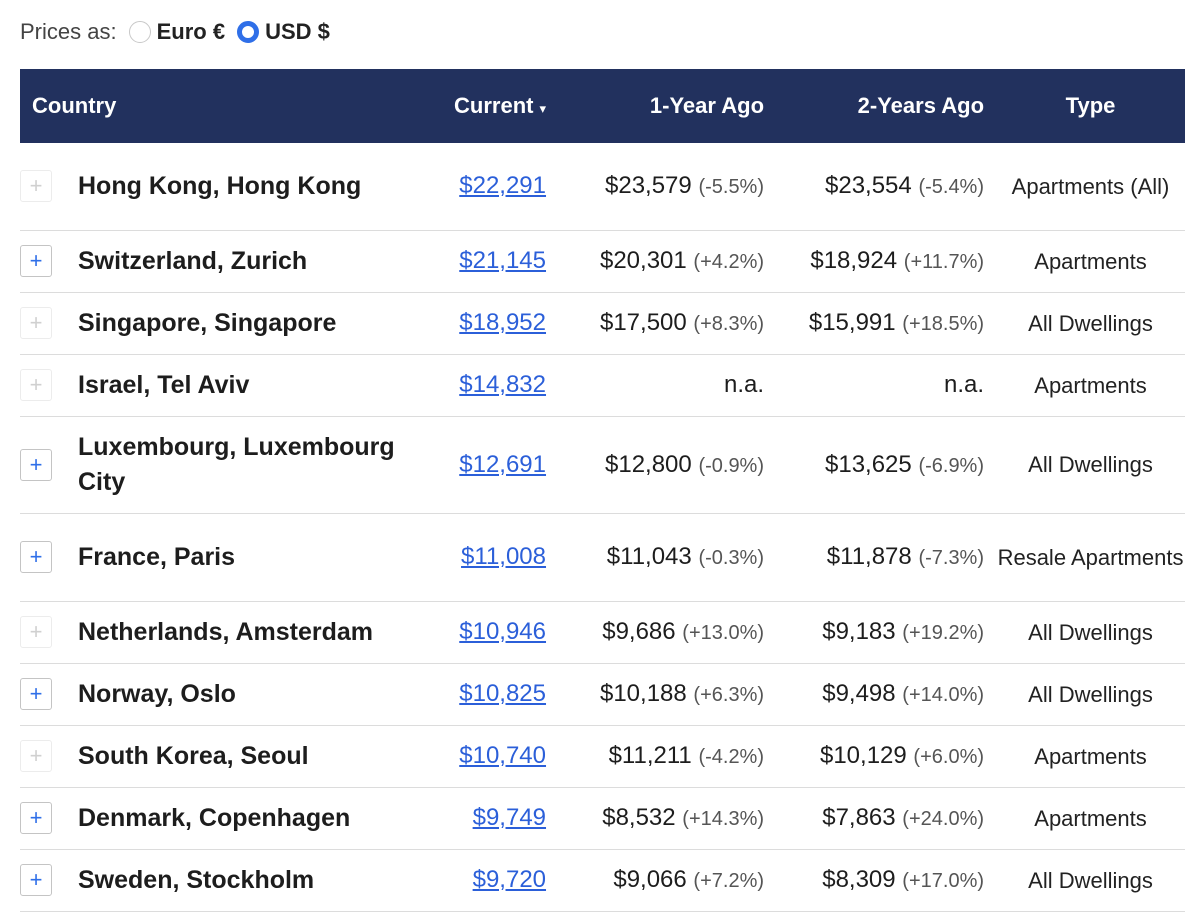  What do you see at coordinates (248, 32) in the screenshot?
I see `usd-radio` at bounding box center [248, 32].